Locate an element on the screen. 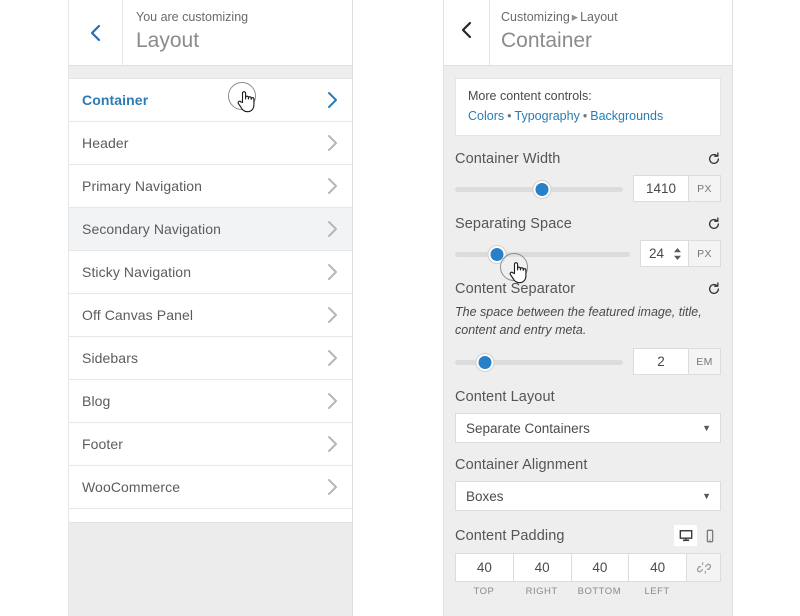  section-title: Container is located at coordinates (547, 40).